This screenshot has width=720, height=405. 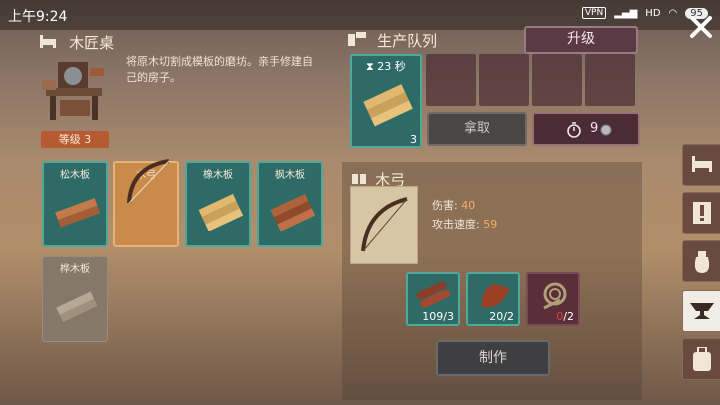 I want to click on signal-icon: ▂▄▆, so click(x=626, y=13).